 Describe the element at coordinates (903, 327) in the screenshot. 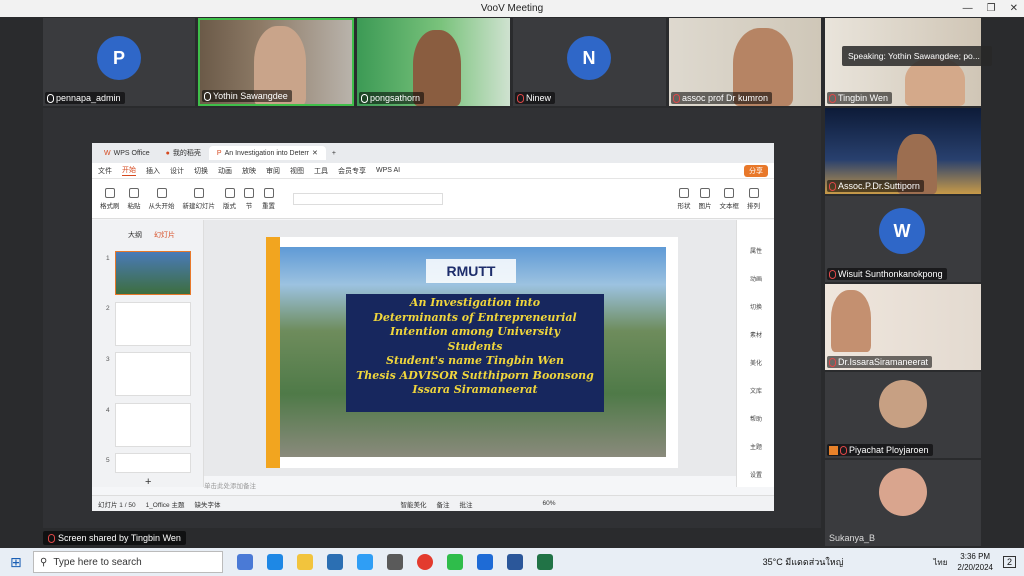

I see `participant-tile: Dr.IssaraSiramaneerat` at that location.